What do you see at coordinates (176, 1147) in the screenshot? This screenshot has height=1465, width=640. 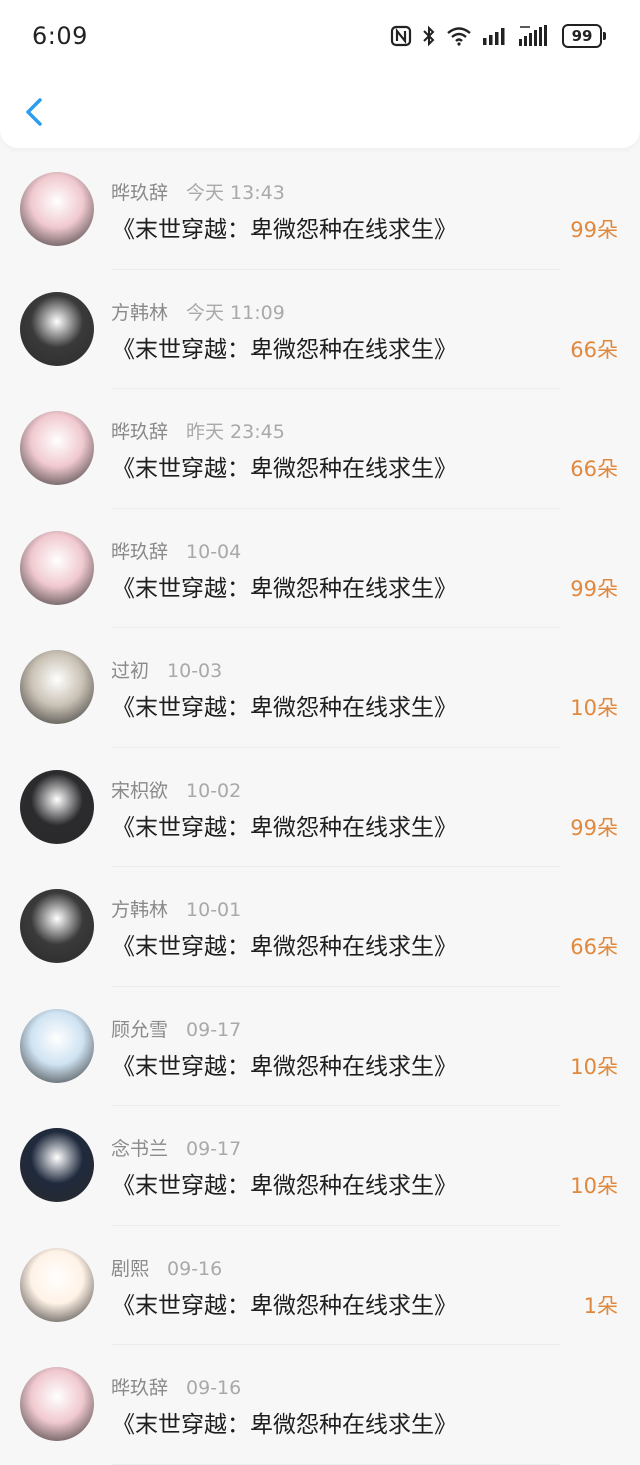 I see `sender-name: 念书兰 09-17` at bounding box center [176, 1147].